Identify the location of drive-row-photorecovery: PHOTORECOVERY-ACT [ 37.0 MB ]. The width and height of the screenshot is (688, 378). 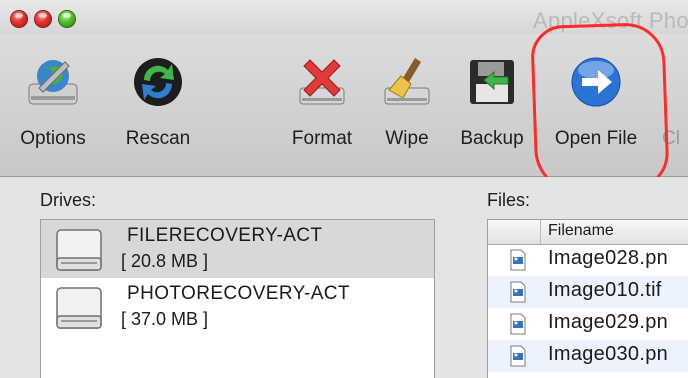
(237, 307).